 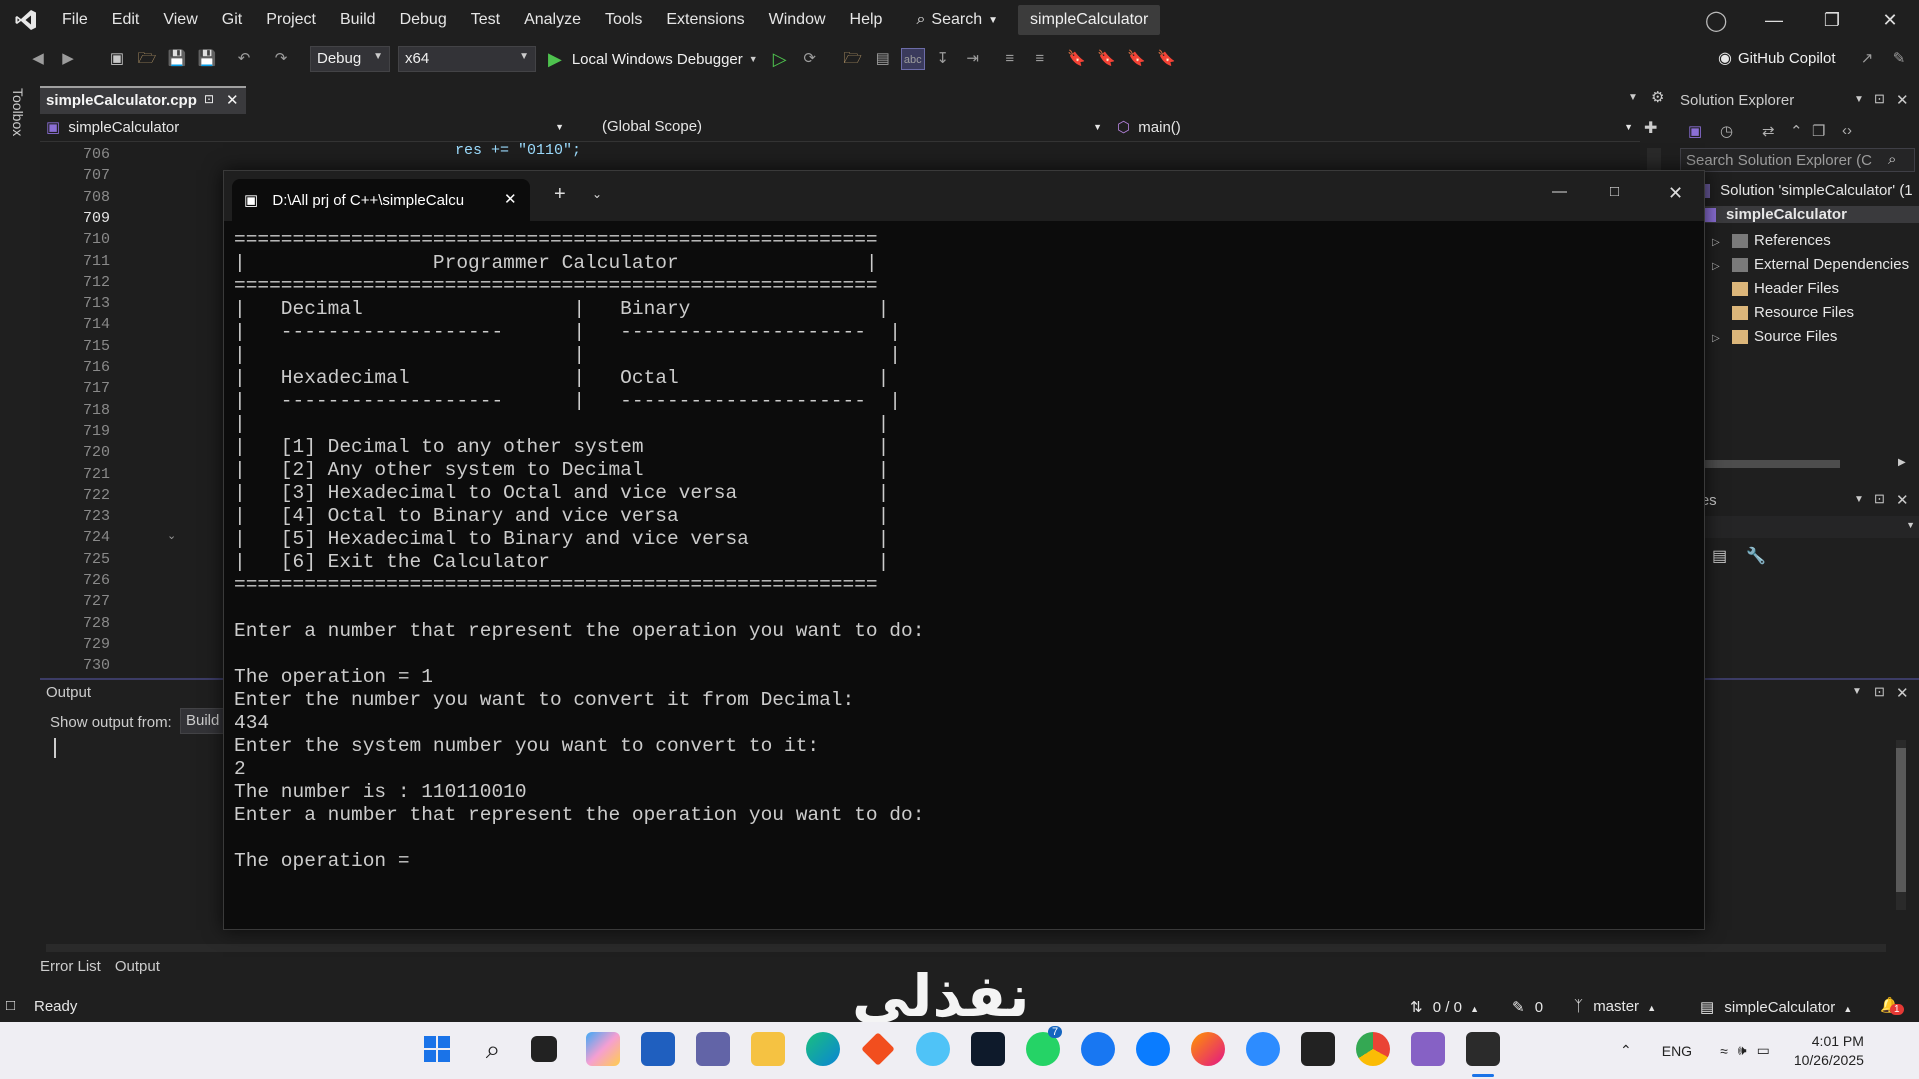 I want to click on start-debugging-button: ▶ Local Windows Debugger ▼, so click(x=653, y=59).